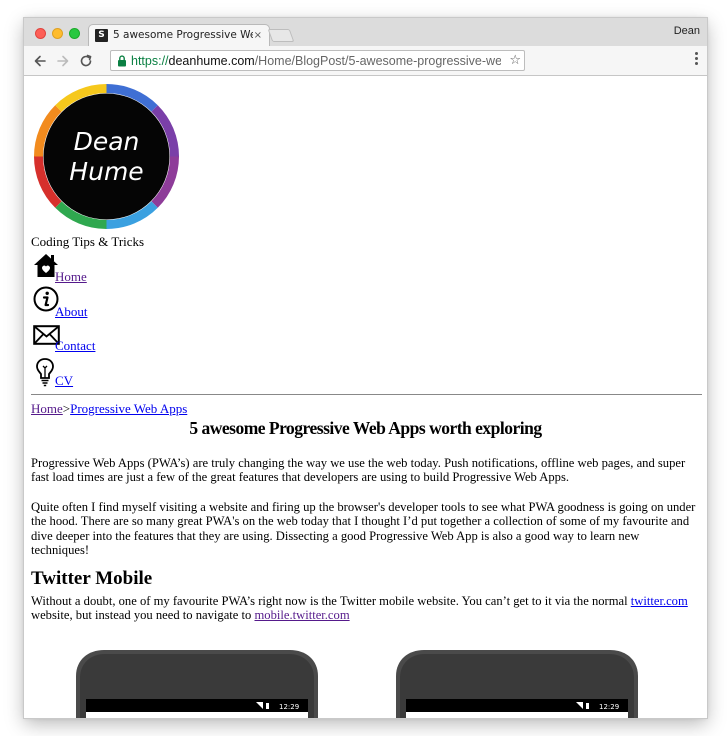  I want to click on new-tab-button, so click(281, 35).